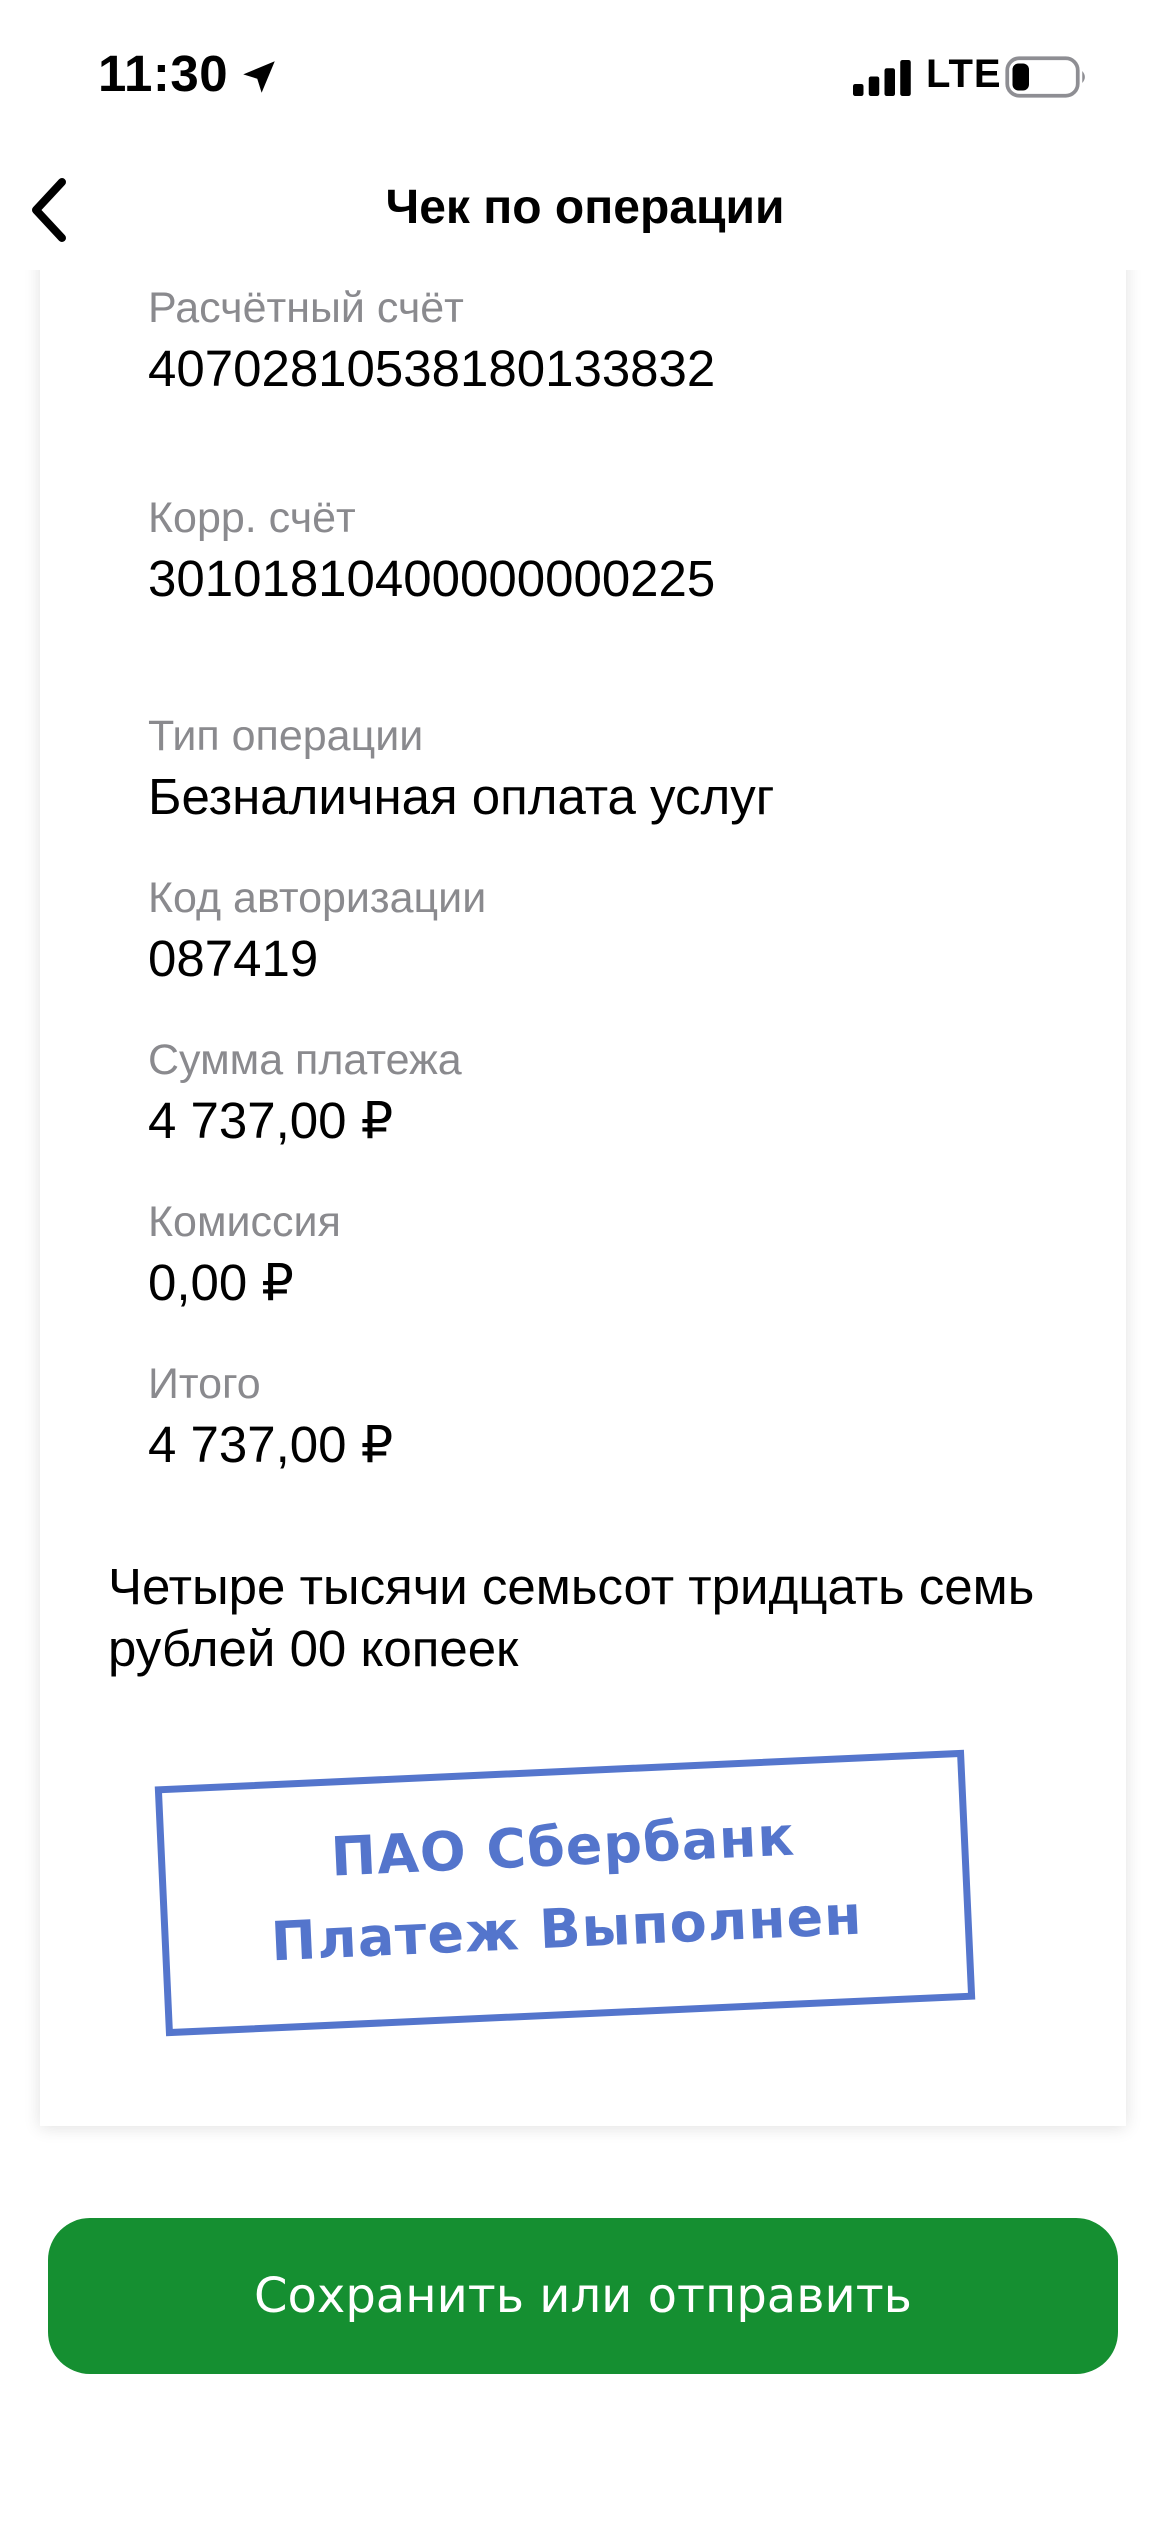  What do you see at coordinates (1045, 77) in the screenshot?
I see `battery-icon` at bounding box center [1045, 77].